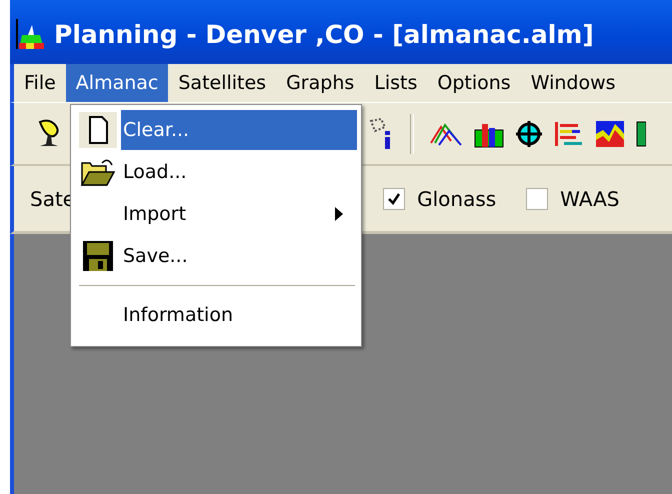 This screenshot has width=672, height=494. I want to click on menu-item: Lists, so click(396, 83).